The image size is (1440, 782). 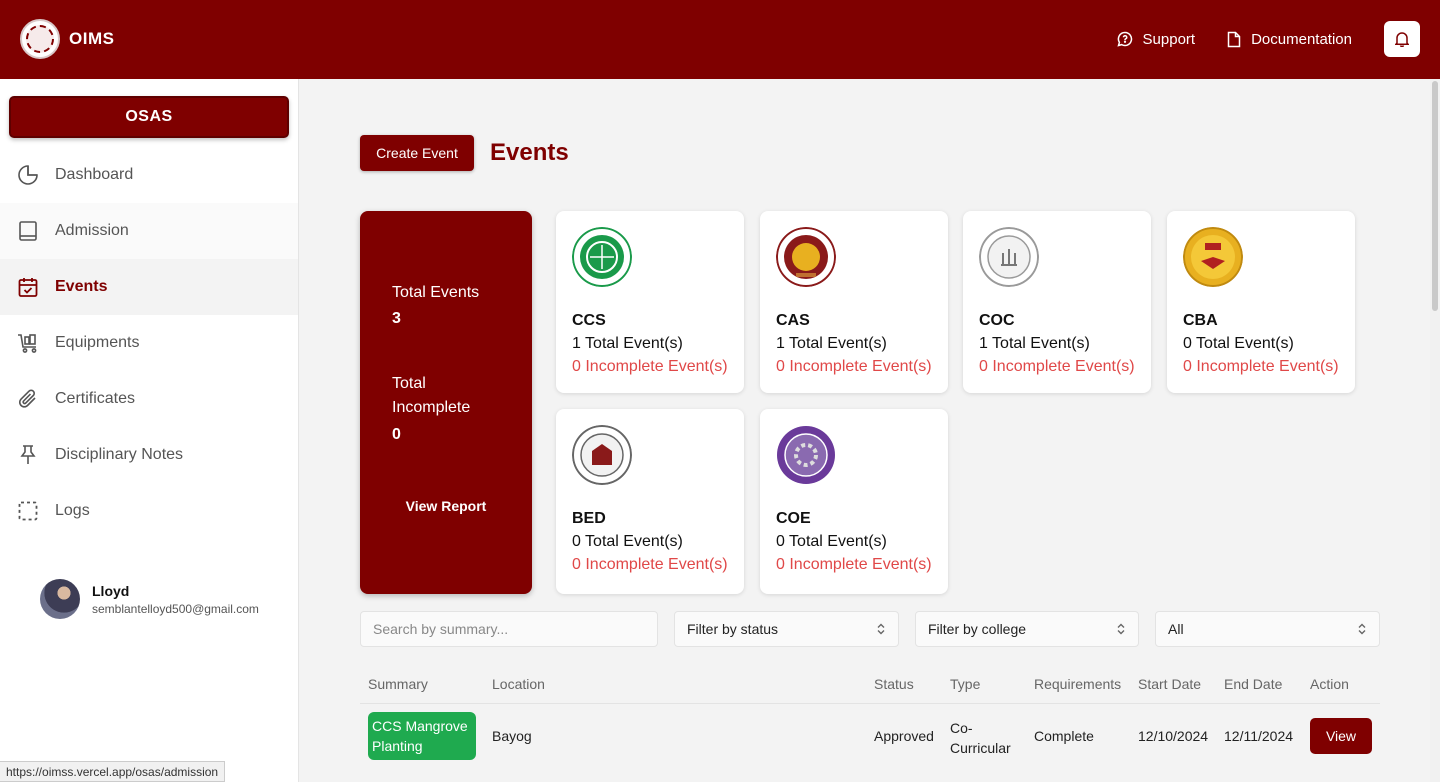 What do you see at coordinates (1253, 684) in the screenshot?
I see `header-end-date: End Date` at bounding box center [1253, 684].